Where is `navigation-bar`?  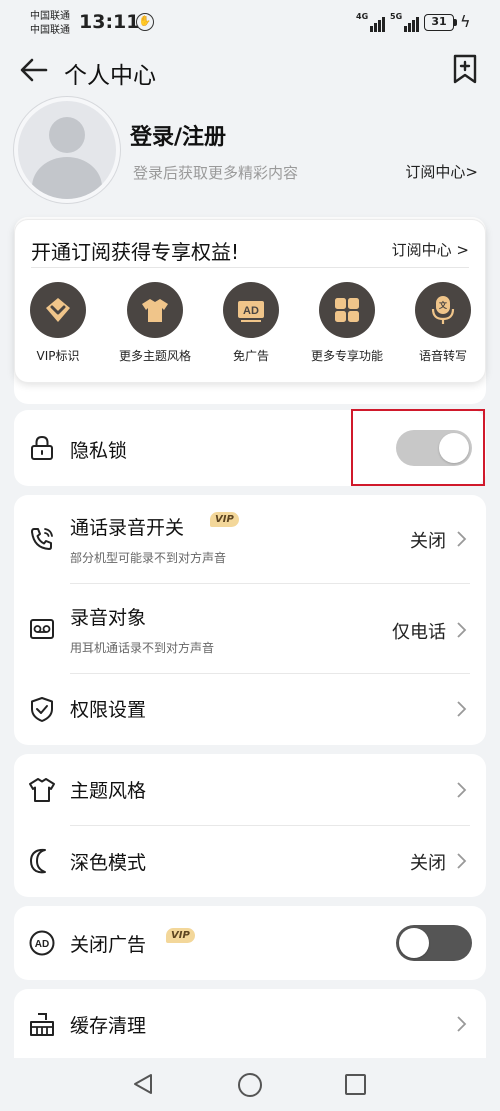 navigation-bar is located at coordinates (250, 1084).